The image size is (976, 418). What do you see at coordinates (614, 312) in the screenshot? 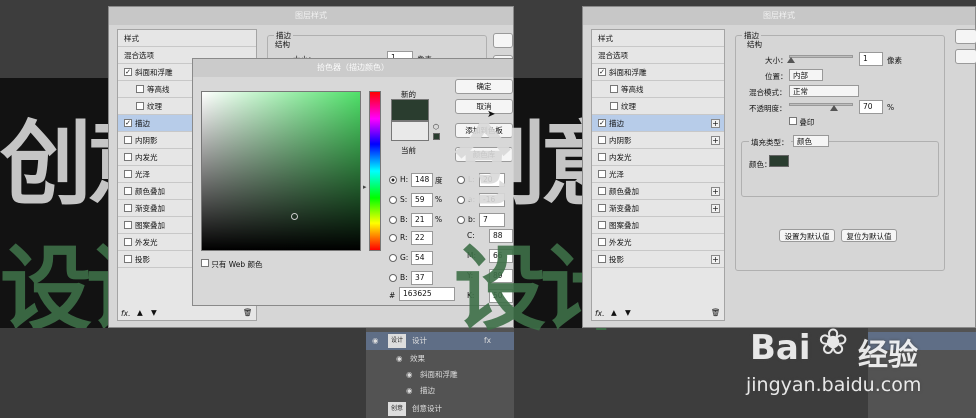
I see `right-move-up-icon: ▲` at bounding box center [614, 312].